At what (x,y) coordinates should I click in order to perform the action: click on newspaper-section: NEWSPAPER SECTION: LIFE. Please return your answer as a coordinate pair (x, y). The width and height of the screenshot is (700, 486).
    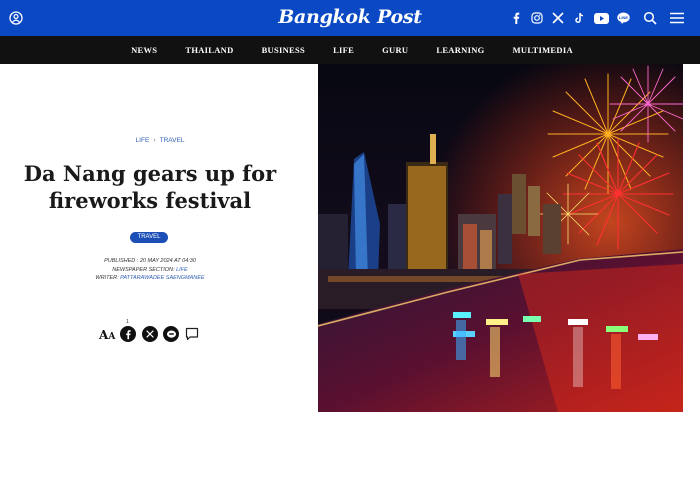
    Looking at the image, I should click on (150, 270).